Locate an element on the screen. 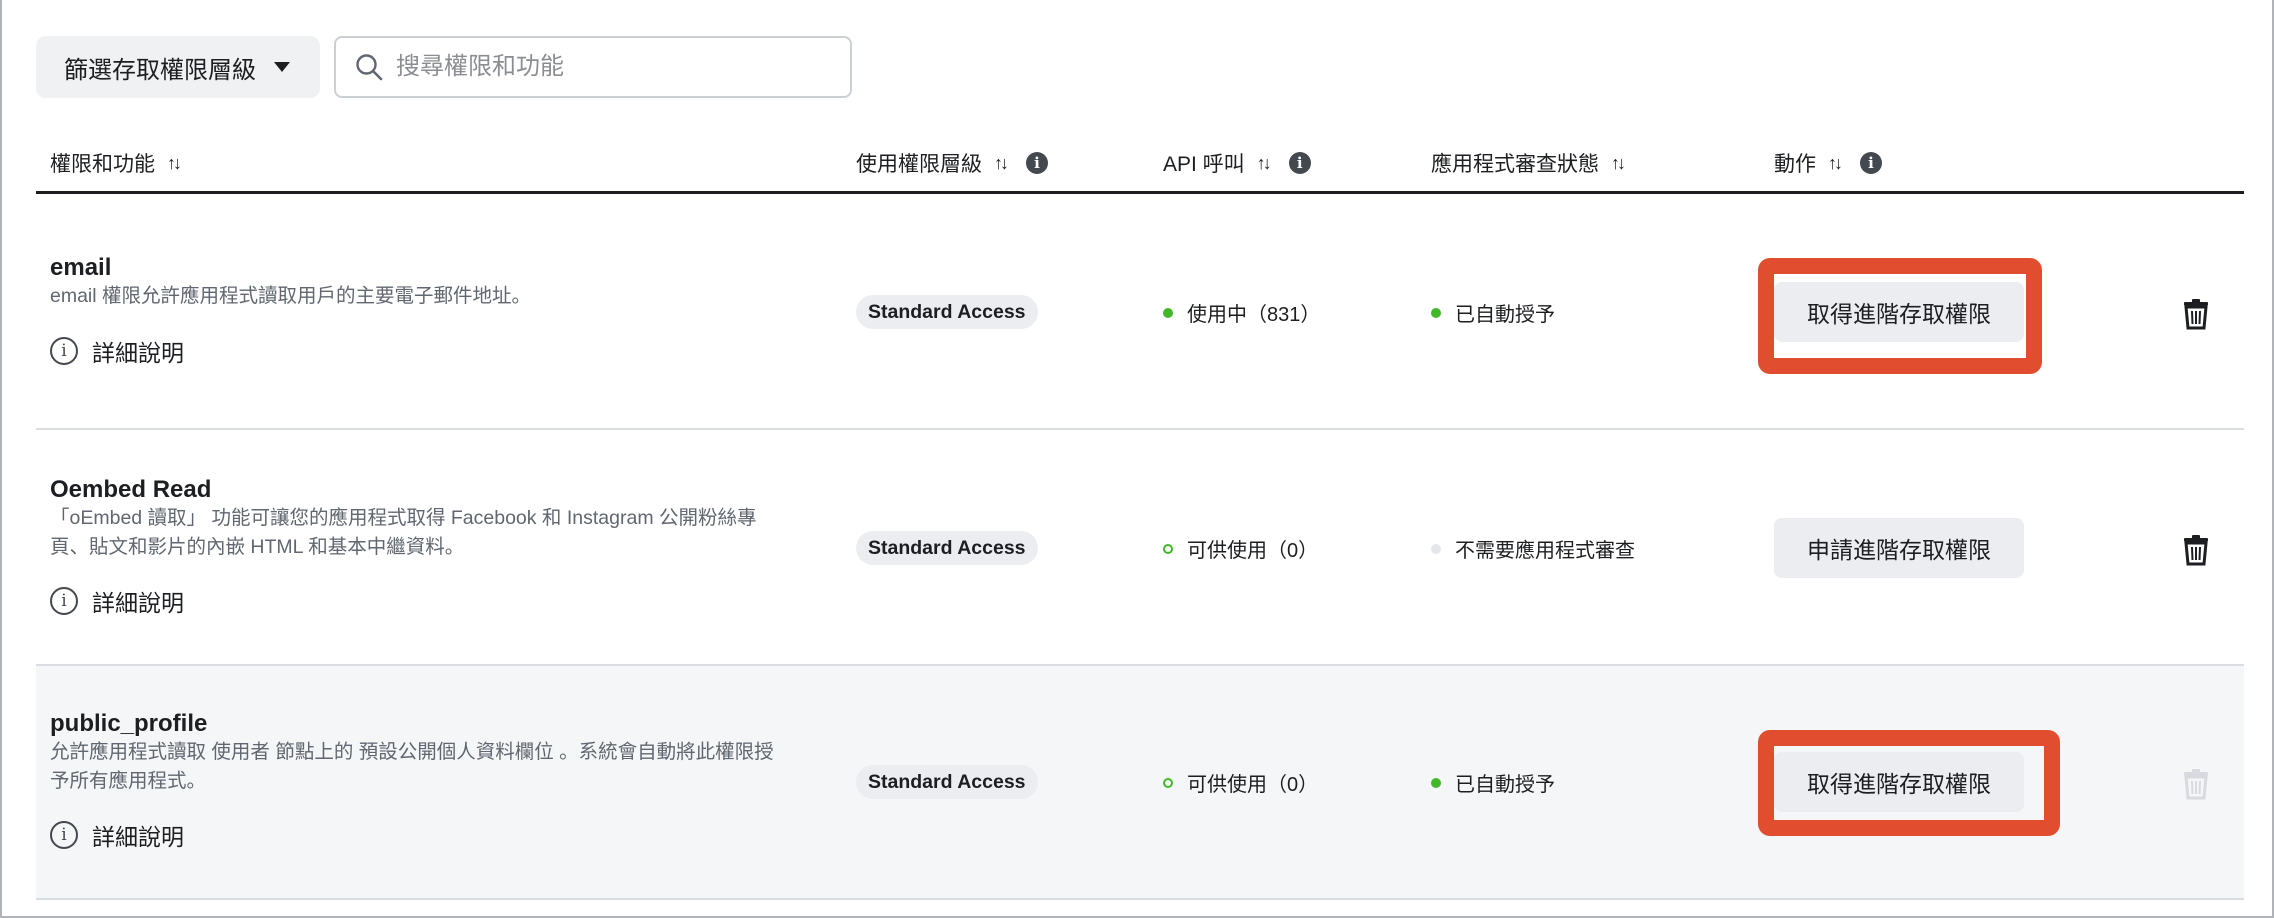  review-status: 不需要應用程式審查 is located at coordinates (1533, 548).